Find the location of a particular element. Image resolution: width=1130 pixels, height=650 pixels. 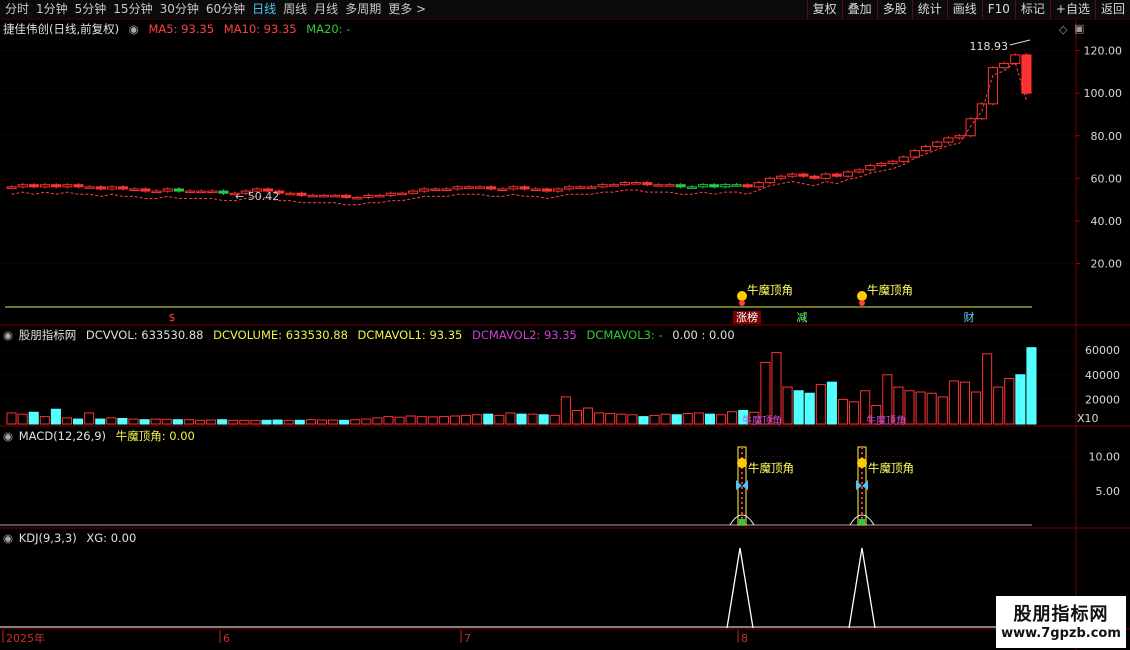

y-tick-label: 80.00 is located at coordinates (1107, 136).